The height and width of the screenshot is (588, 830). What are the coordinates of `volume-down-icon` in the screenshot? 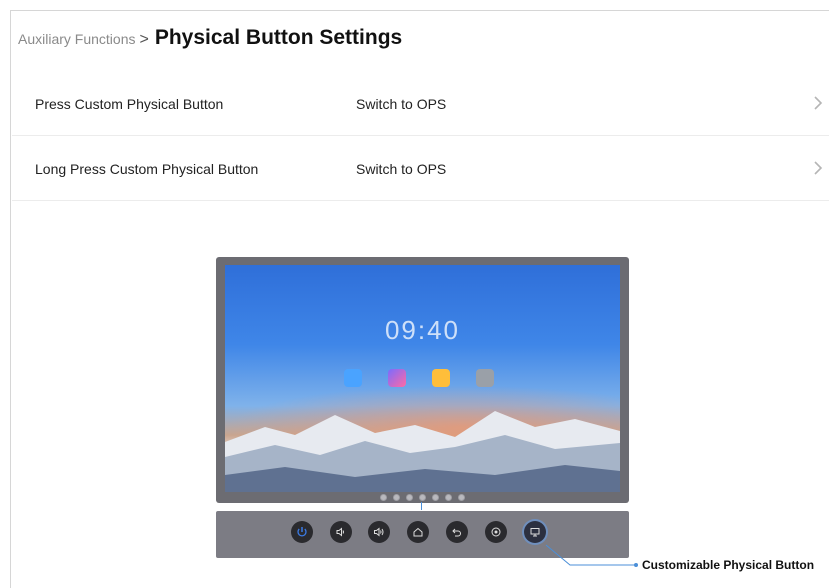 It's located at (341, 532).